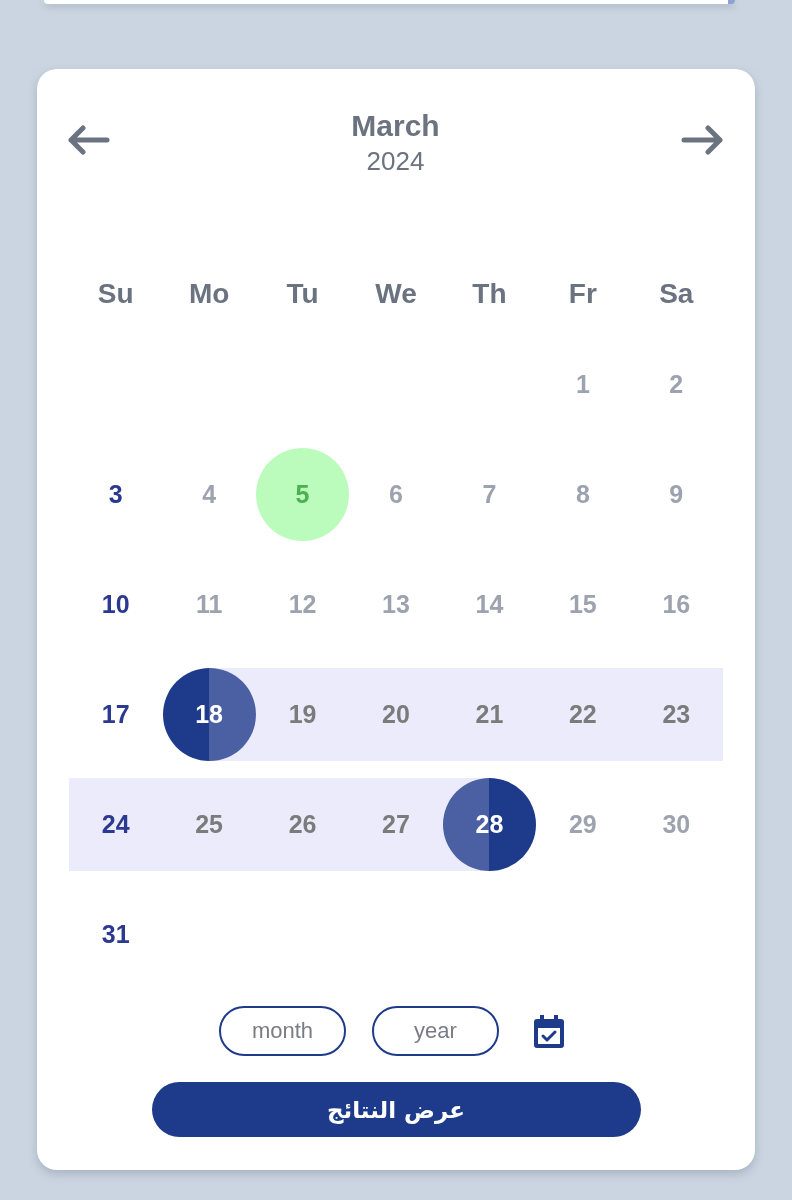 The image size is (792, 1200). Describe the element at coordinates (435, 1031) in the screenshot. I see `year-field: year` at that location.